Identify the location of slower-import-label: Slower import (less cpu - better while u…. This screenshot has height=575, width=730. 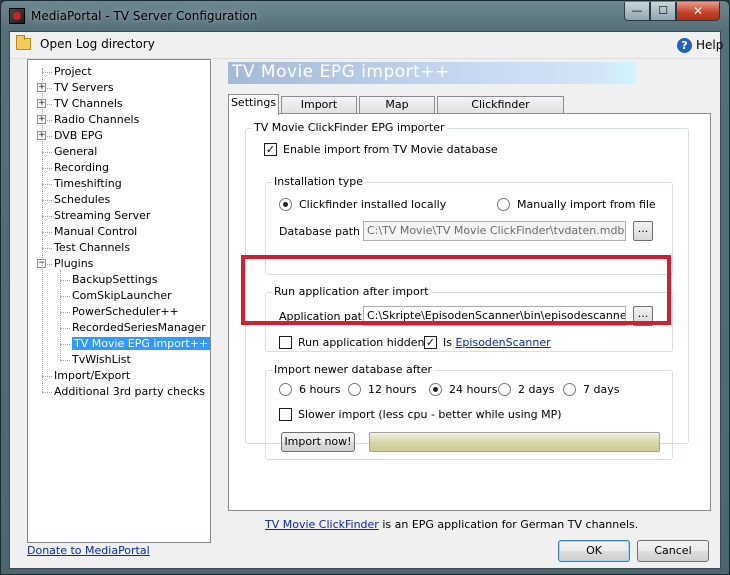
(430, 414).